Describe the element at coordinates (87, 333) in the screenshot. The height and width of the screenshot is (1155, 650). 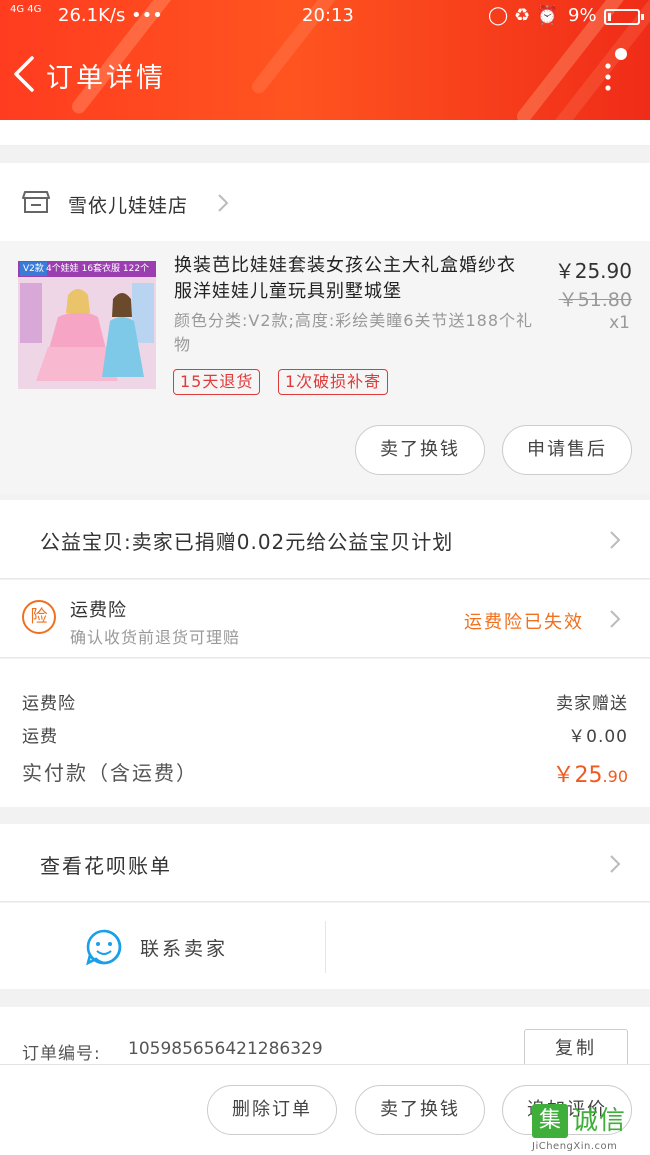
I see `doll-image` at that location.